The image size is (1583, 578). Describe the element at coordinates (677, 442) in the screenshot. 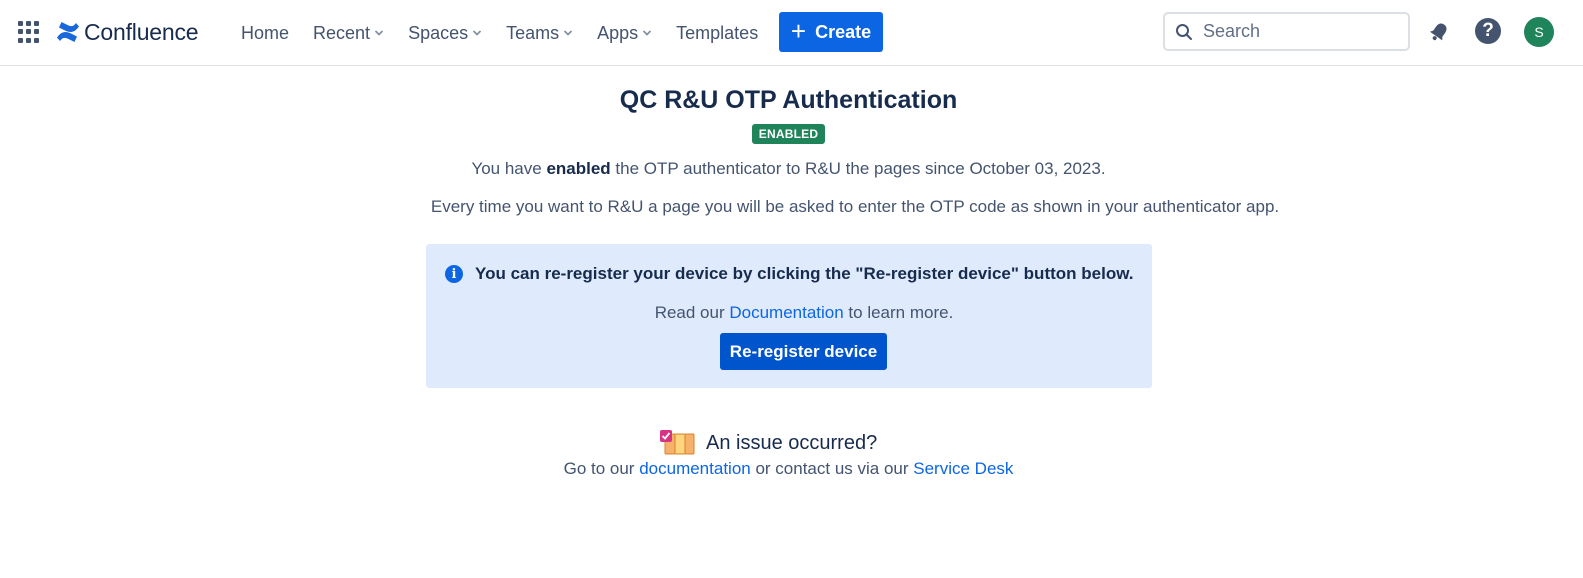

I see `books-checklist-icon` at that location.